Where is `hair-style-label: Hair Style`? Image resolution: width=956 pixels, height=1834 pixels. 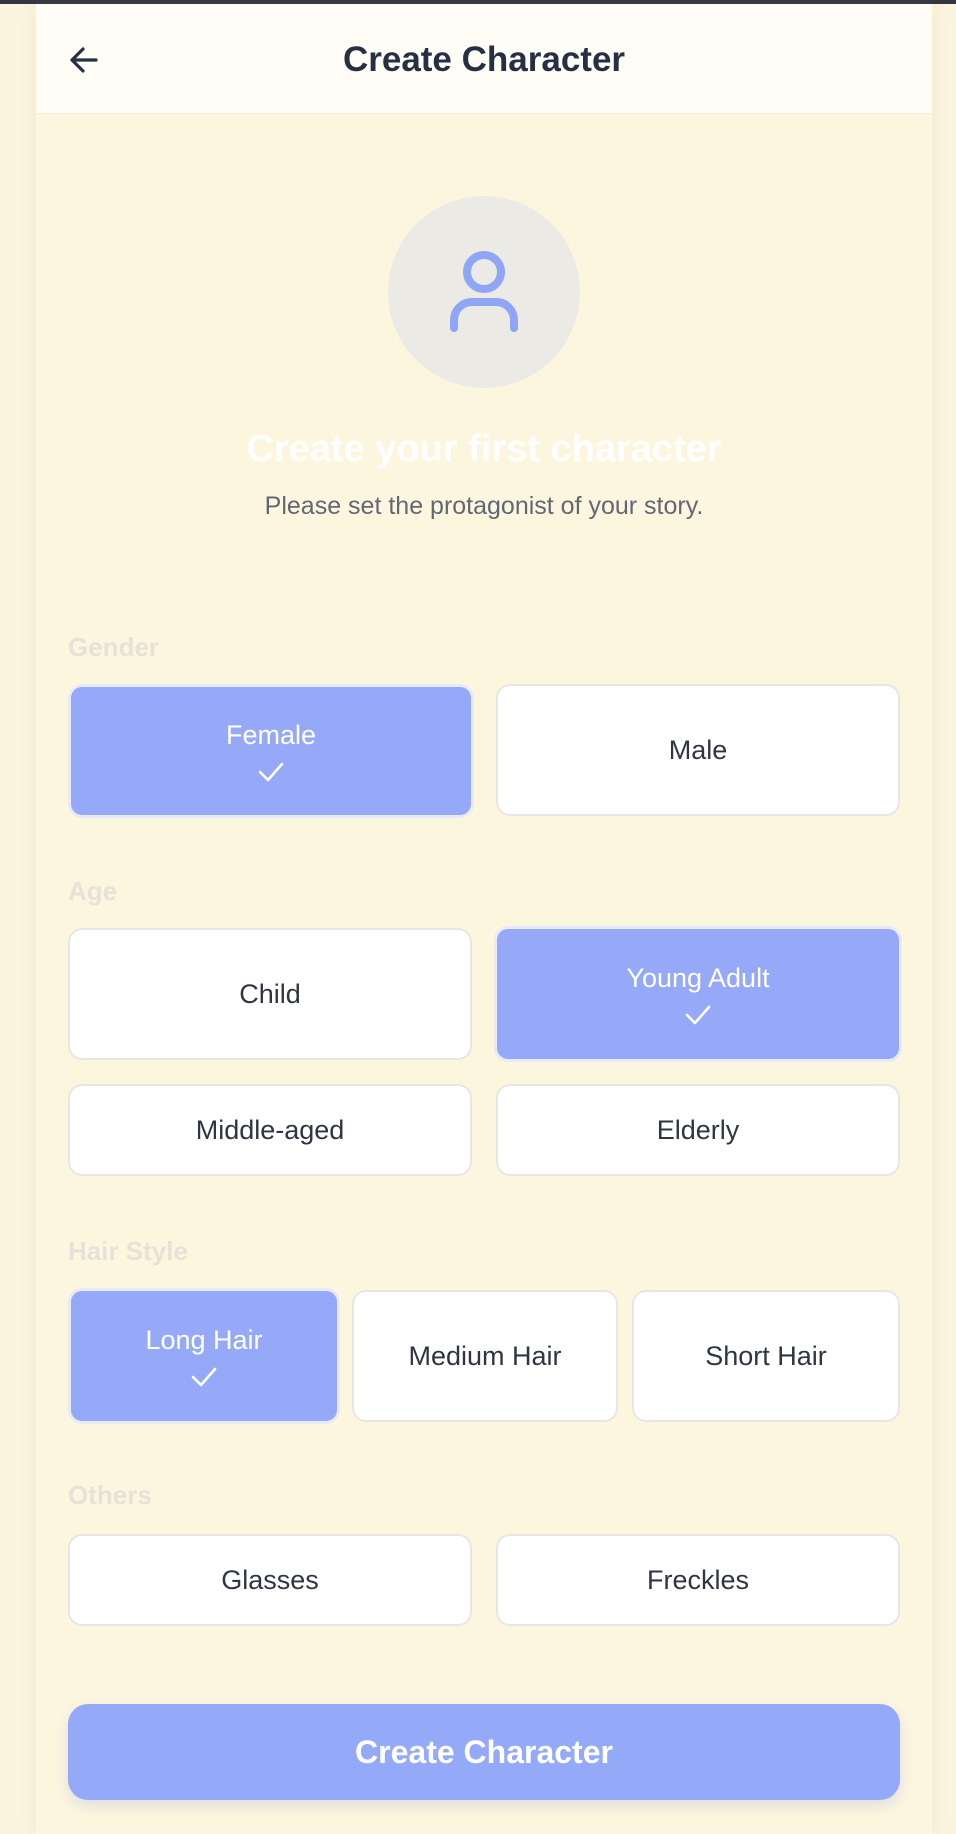
hair-style-label: Hair Style is located at coordinates (128, 1251).